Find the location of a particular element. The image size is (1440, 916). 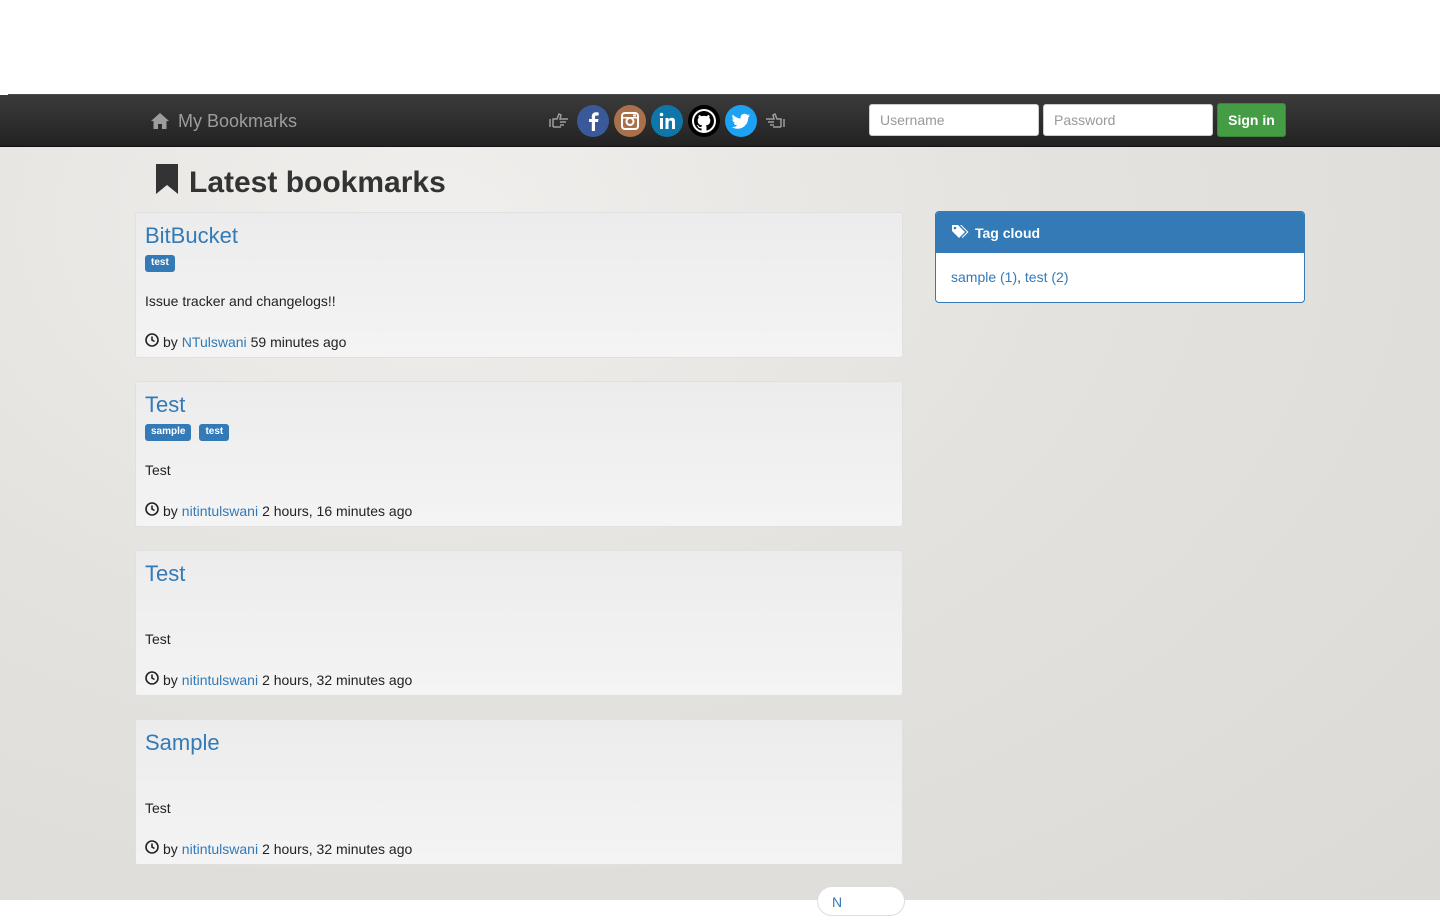

login-form: Sign in is located at coordinates (1077, 120).